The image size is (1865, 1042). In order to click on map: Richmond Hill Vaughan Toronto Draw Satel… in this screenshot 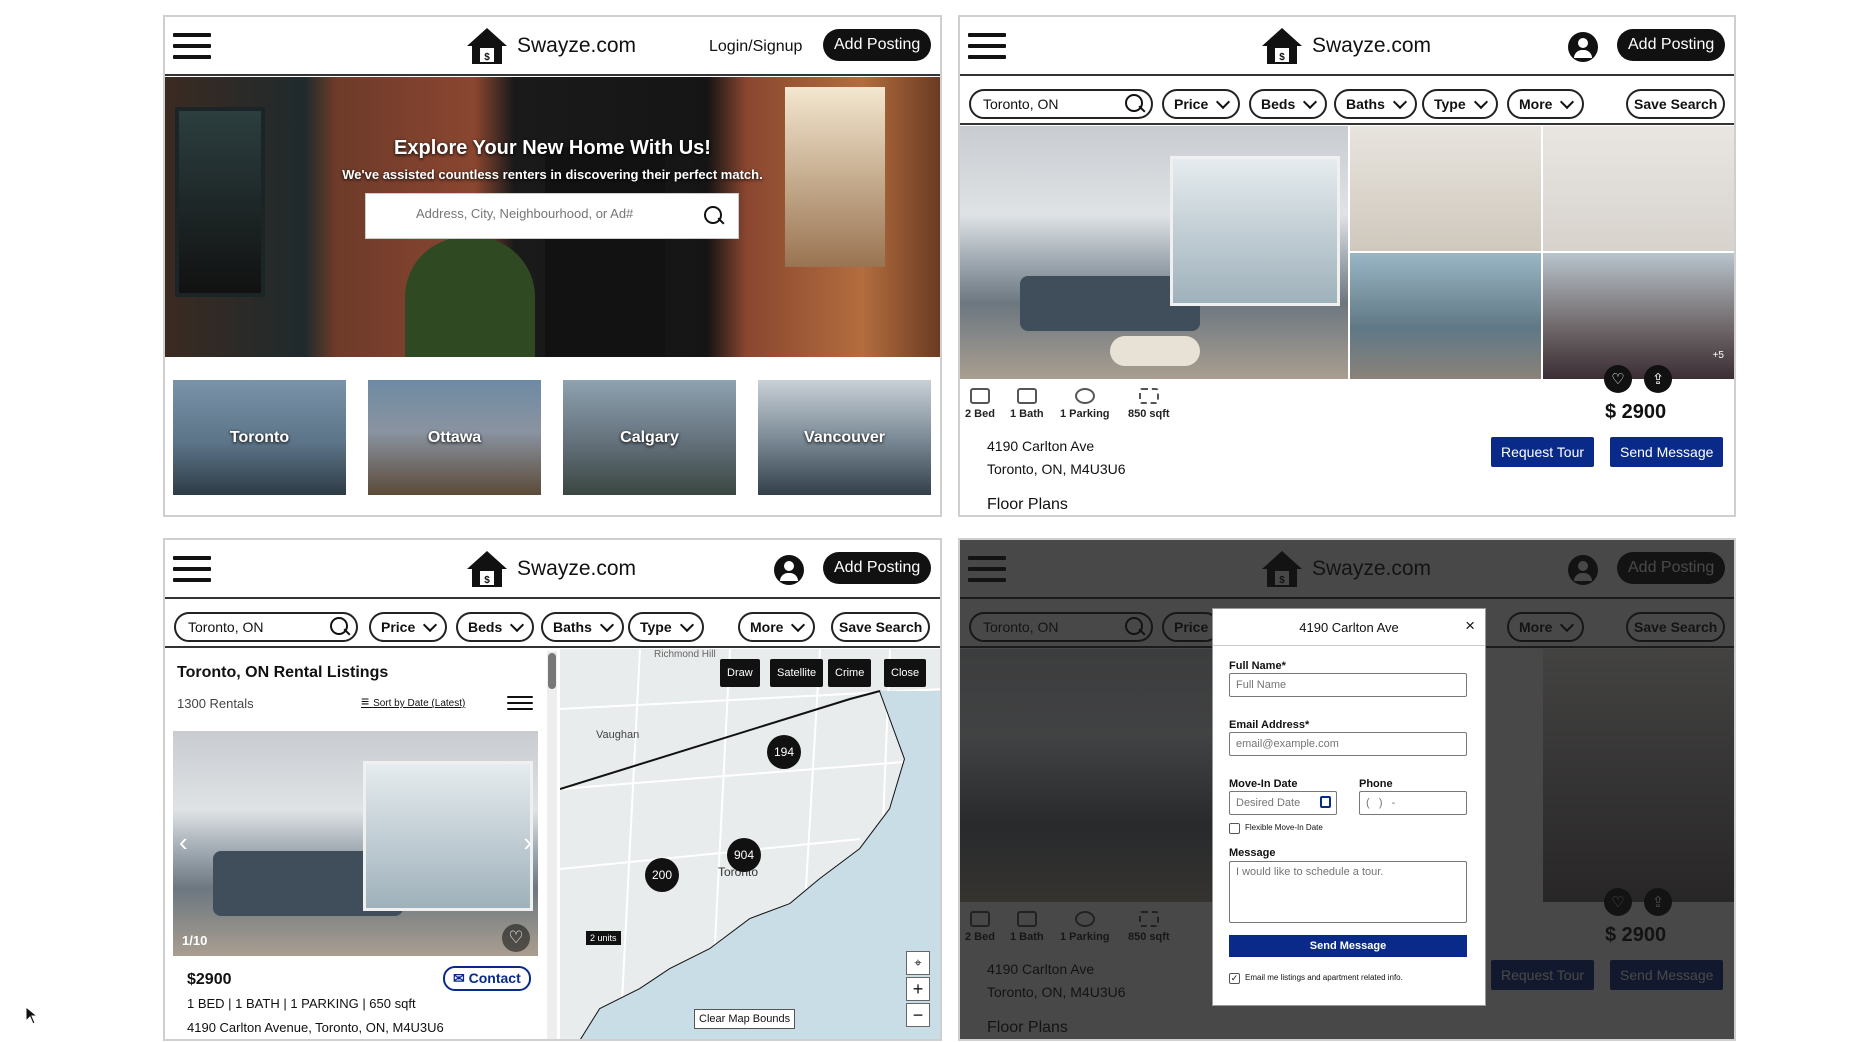, I will do `click(750, 844)`.